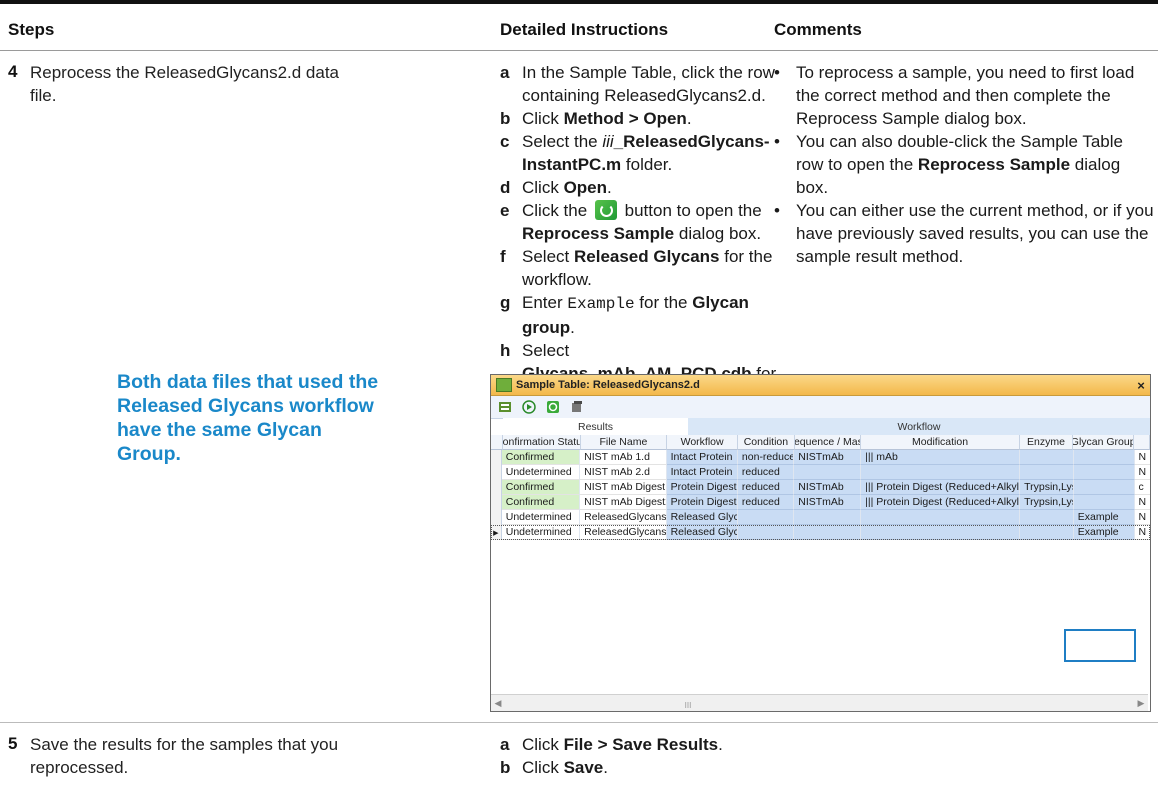 This screenshot has height=793, width=1158. Describe the element at coordinates (766, 442) in the screenshot. I see `column-header: Condition` at that location.